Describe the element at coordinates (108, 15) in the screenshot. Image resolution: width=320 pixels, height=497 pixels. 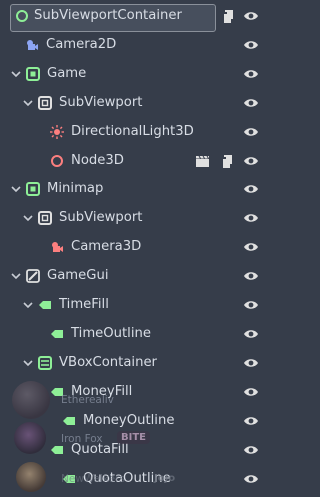
I see `tree-row-label: SubViewportContainer` at that location.